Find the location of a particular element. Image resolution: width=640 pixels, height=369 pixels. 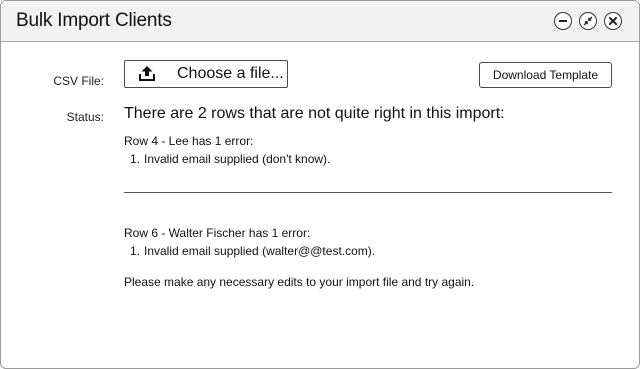

error-list: 1. Invalid email supplied (don't know). is located at coordinates (227, 159).